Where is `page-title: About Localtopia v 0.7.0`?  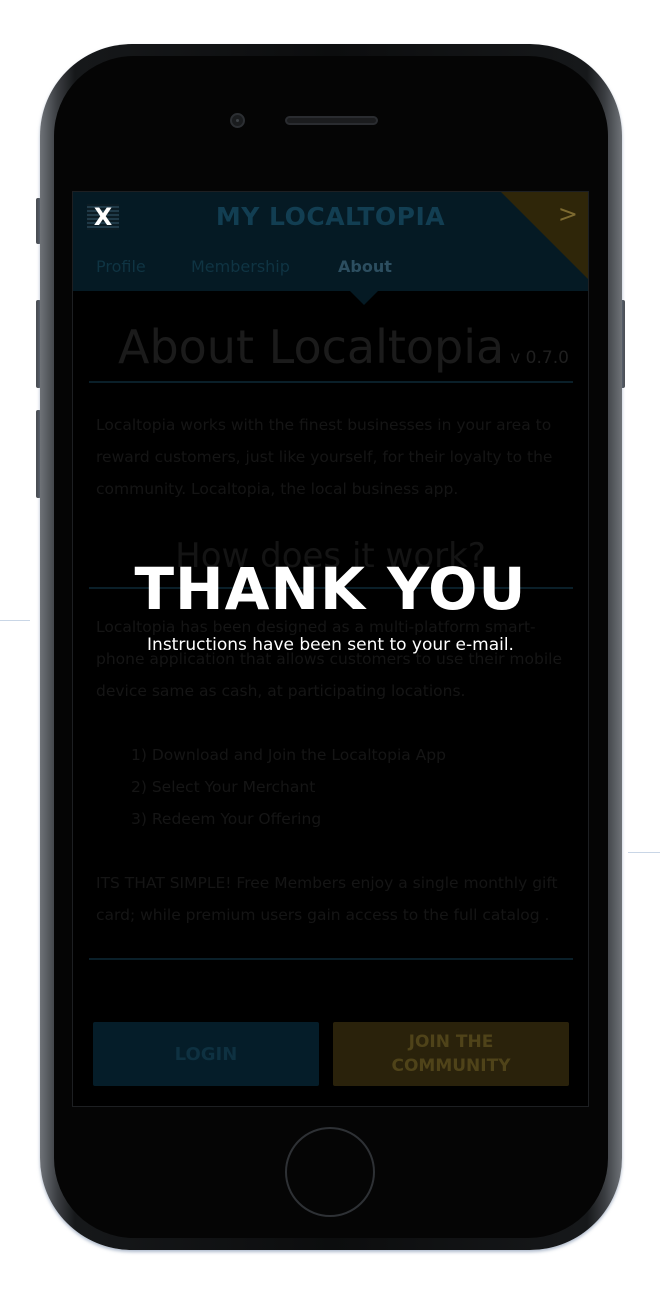 page-title: About Localtopia v 0.7.0 is located at coordinates (343, 347).